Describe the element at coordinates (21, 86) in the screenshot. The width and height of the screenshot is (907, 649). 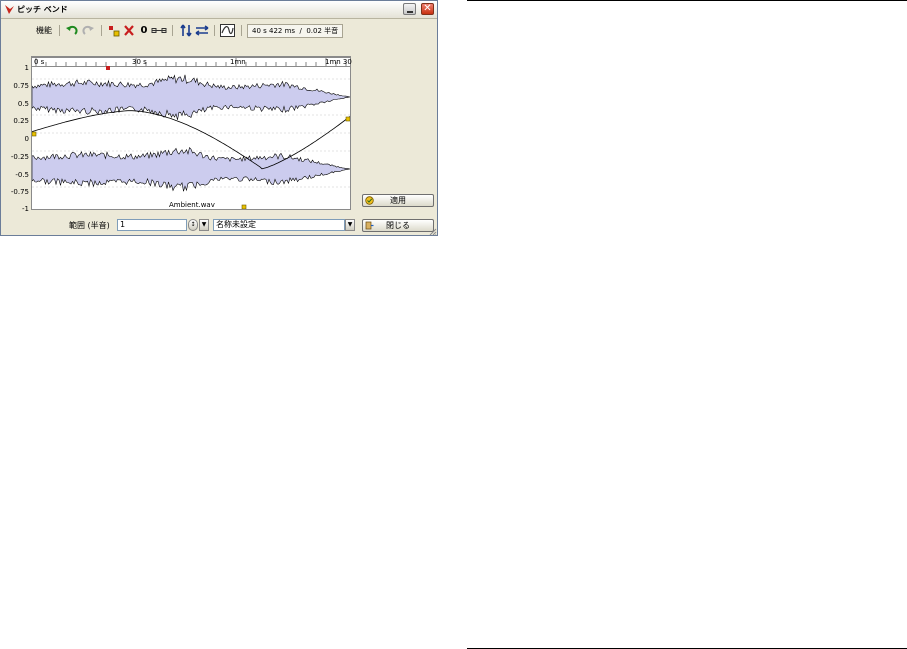
I see `y-label: 0.75` at that location.